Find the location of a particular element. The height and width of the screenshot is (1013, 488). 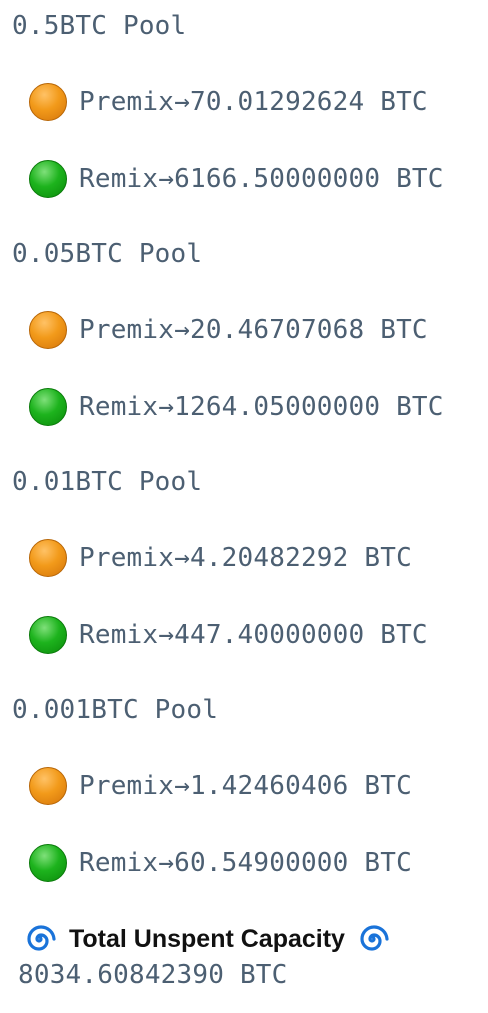

pool-title-0.5btc: 0.5BTC Pool is located at coordinates (99, 26).